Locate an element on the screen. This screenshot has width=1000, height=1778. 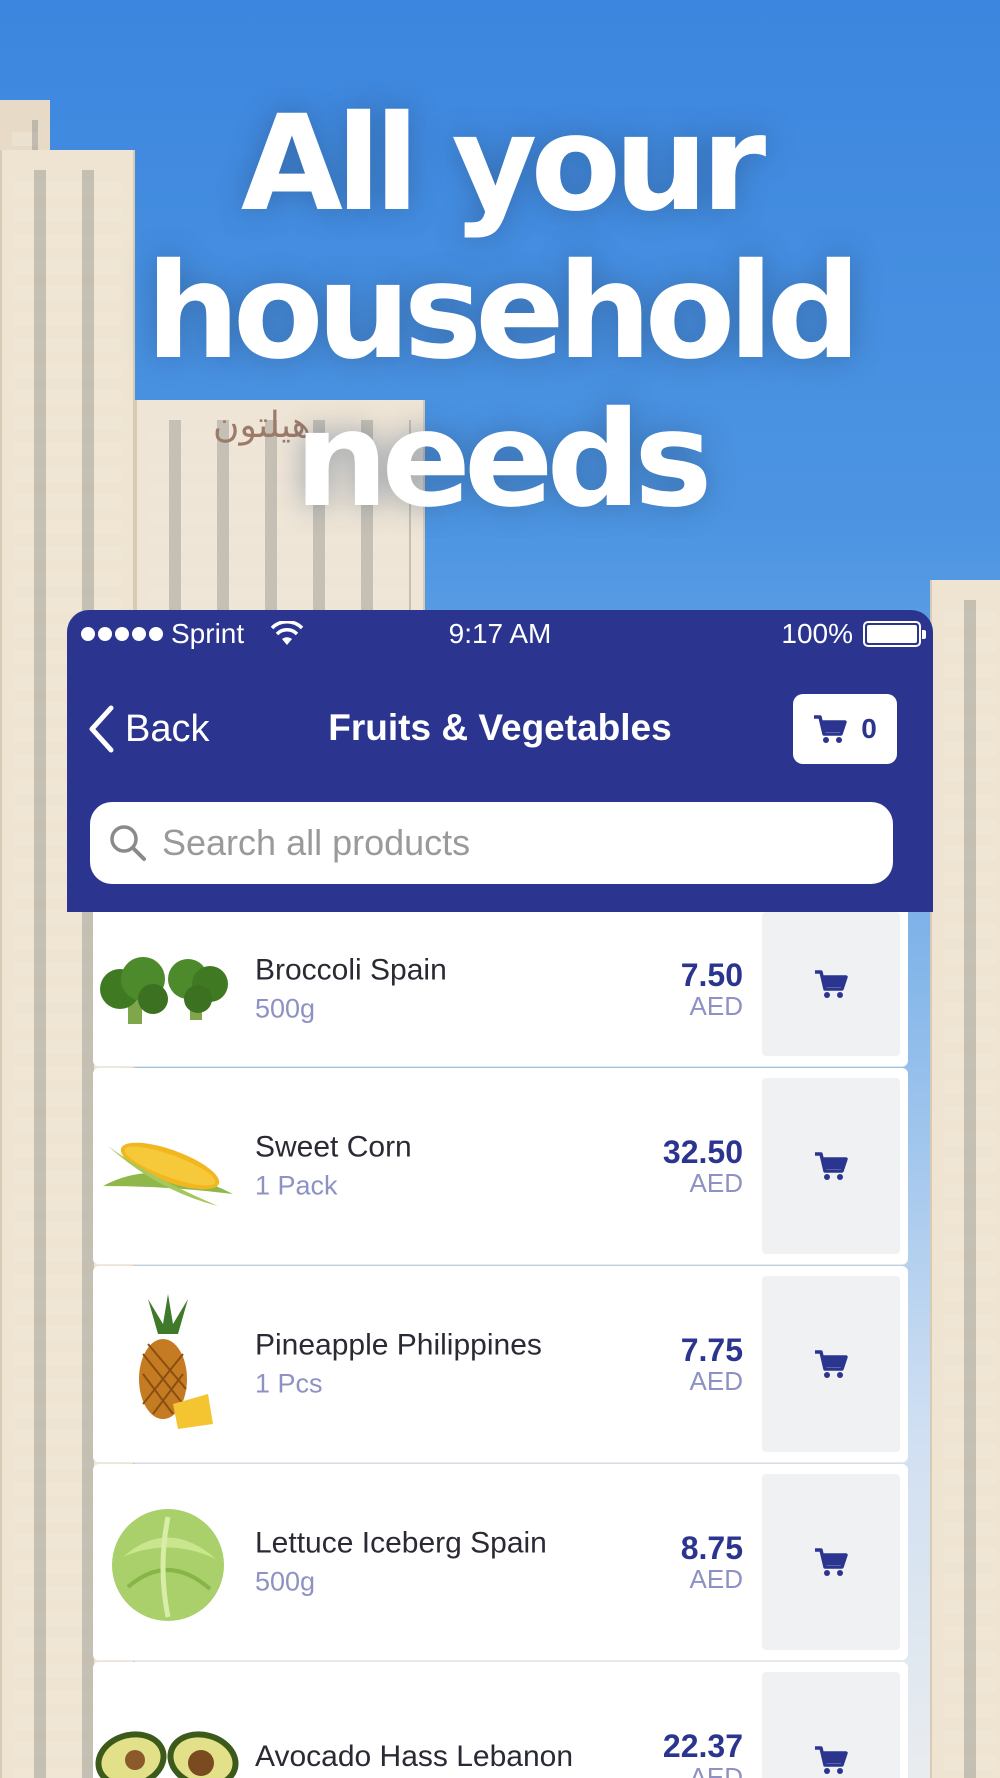
headline-line-3: needs is located at coordinates (503, 460).